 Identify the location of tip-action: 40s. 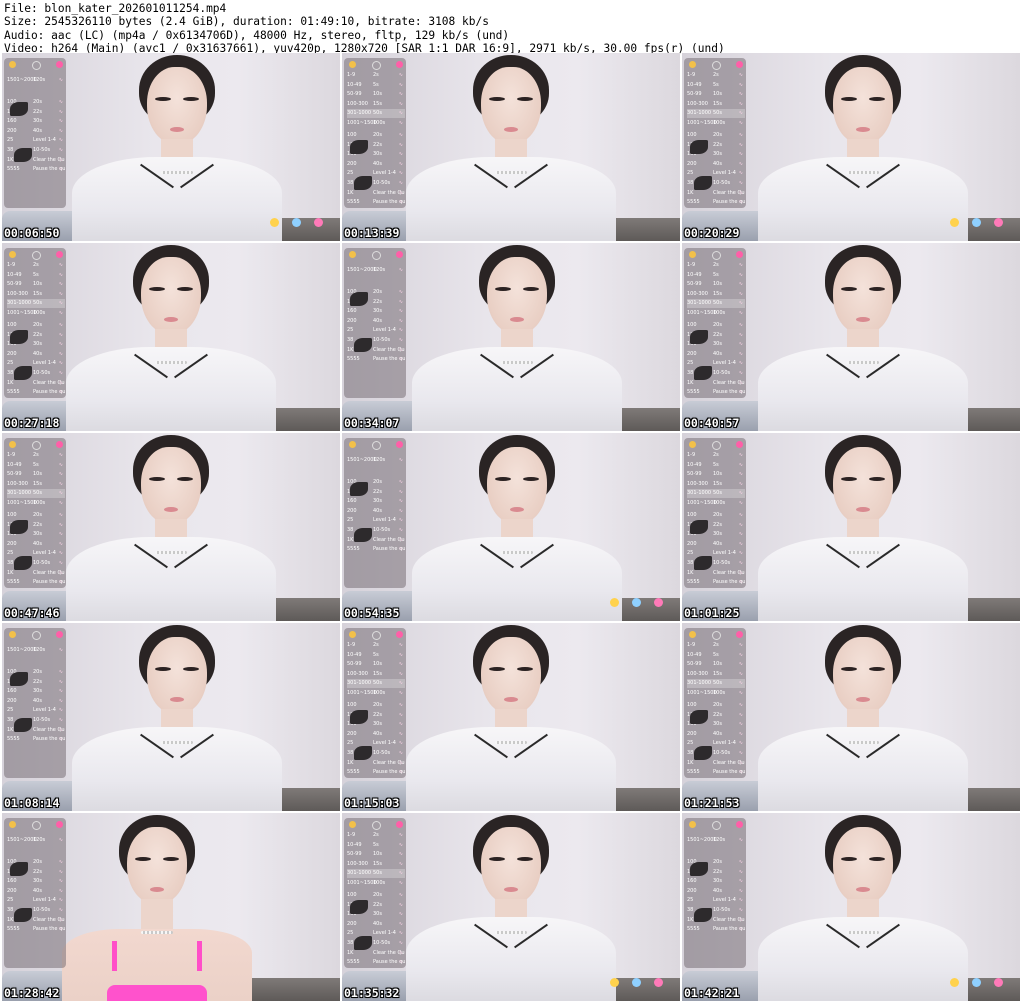
(717, 353).